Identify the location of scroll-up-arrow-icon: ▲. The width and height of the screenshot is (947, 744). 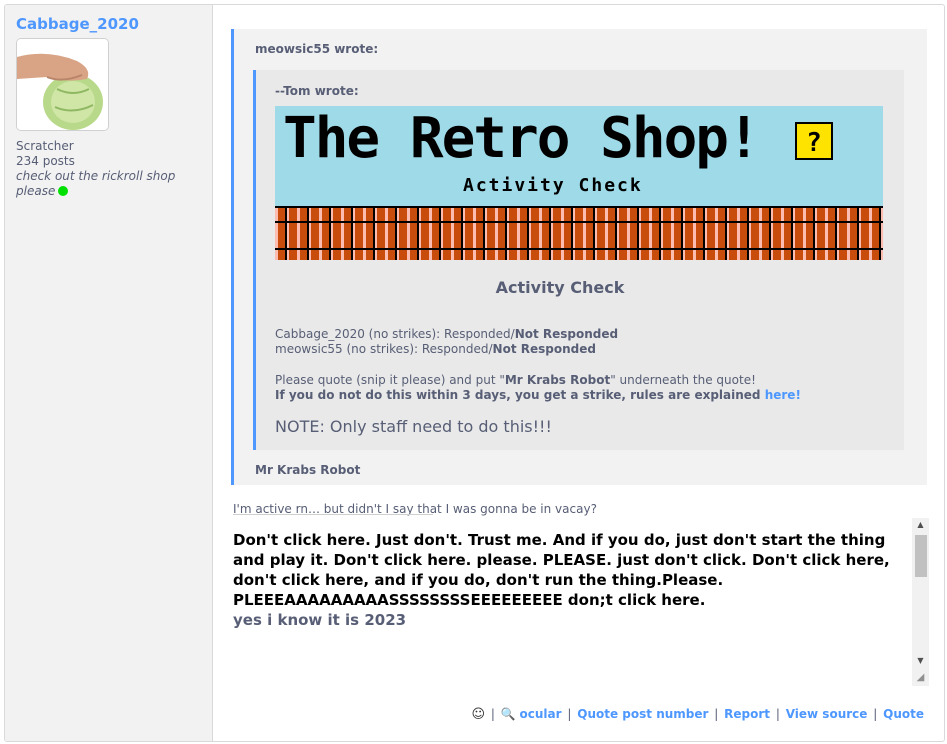
(920, 525).